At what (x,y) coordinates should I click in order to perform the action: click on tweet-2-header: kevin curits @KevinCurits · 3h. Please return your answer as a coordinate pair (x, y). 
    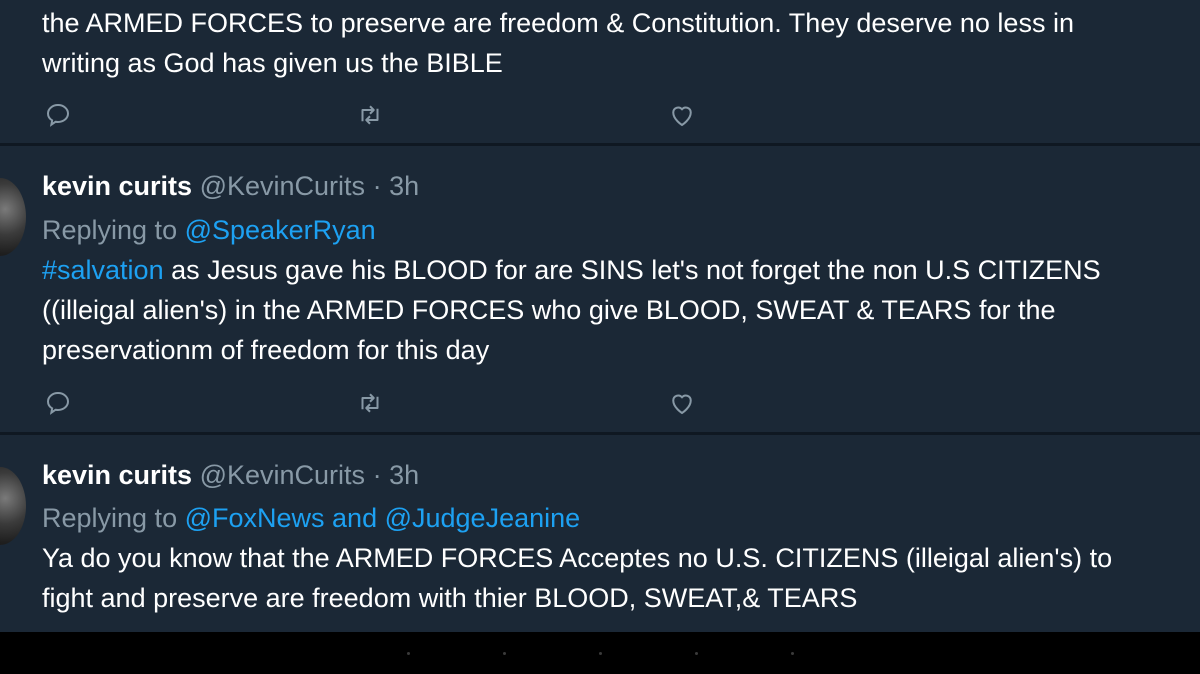
    Looking at the image, I should click on (230, 186).